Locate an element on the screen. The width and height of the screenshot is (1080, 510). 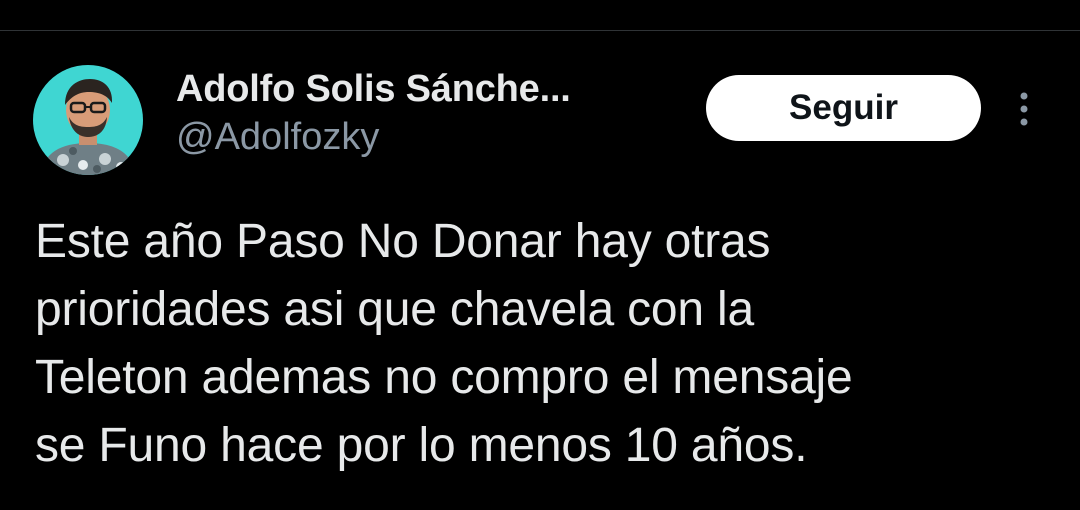
author-avatar is located at coordinates (88, 120).